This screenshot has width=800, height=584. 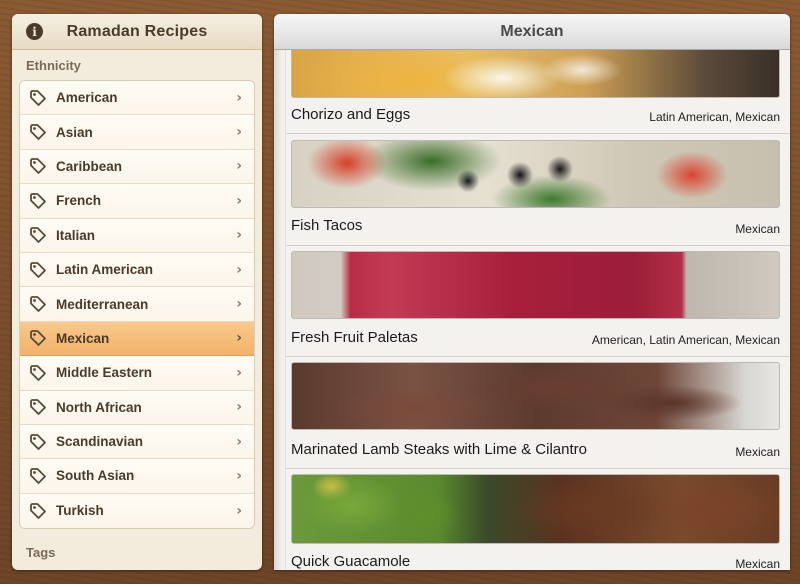 What do you see at coordinates (354, 337) in the screenshot?
I see `recipe-name: Fresh Fruit Paletas` at bounding box center [354, 337].